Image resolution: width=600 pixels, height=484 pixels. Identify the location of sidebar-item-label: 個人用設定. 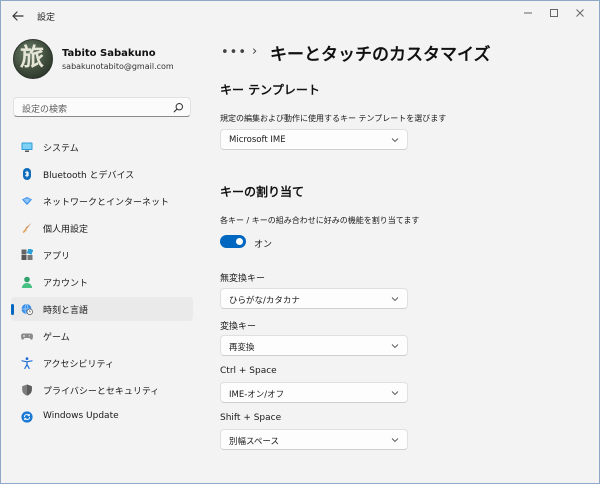
(66, 230).